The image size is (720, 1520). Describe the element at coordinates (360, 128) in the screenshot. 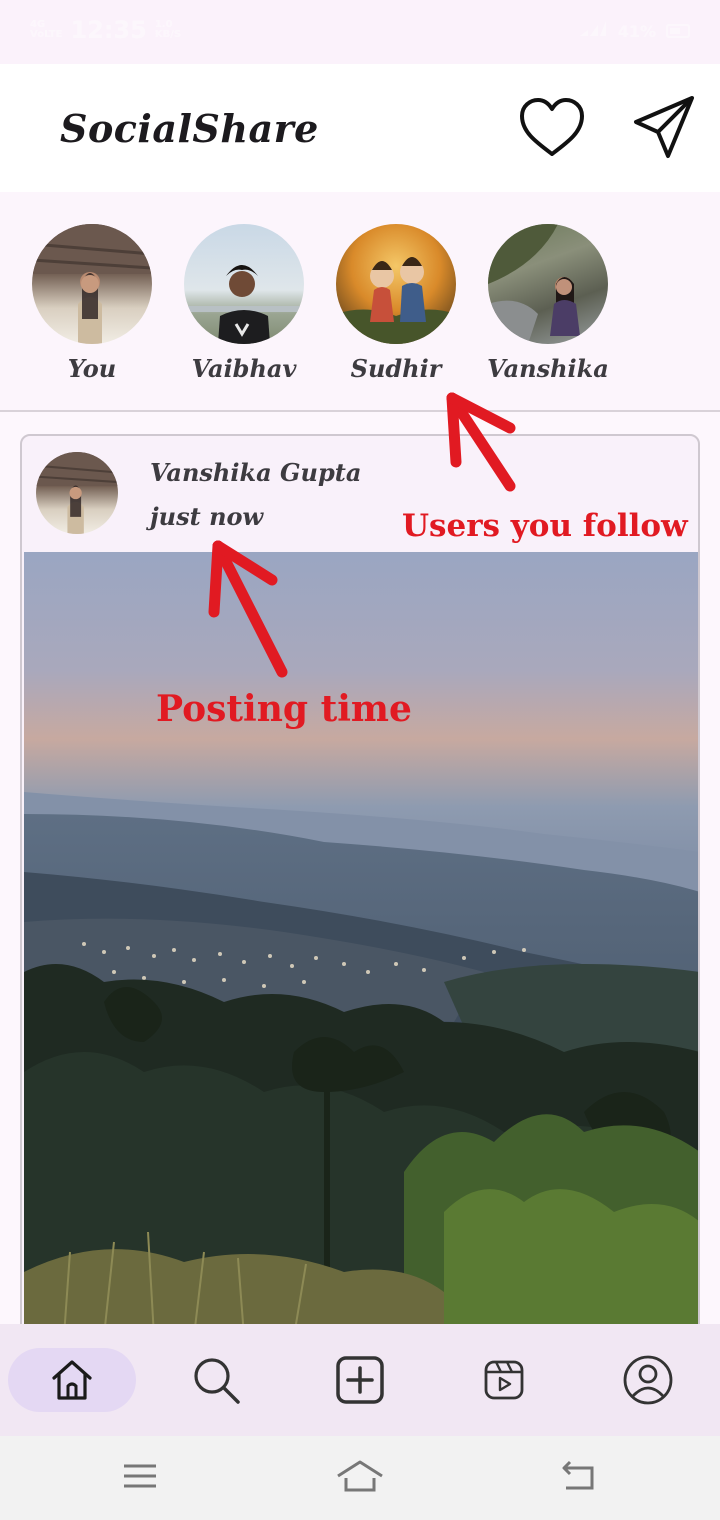

I see `app-bar: SocialShare` at that location.